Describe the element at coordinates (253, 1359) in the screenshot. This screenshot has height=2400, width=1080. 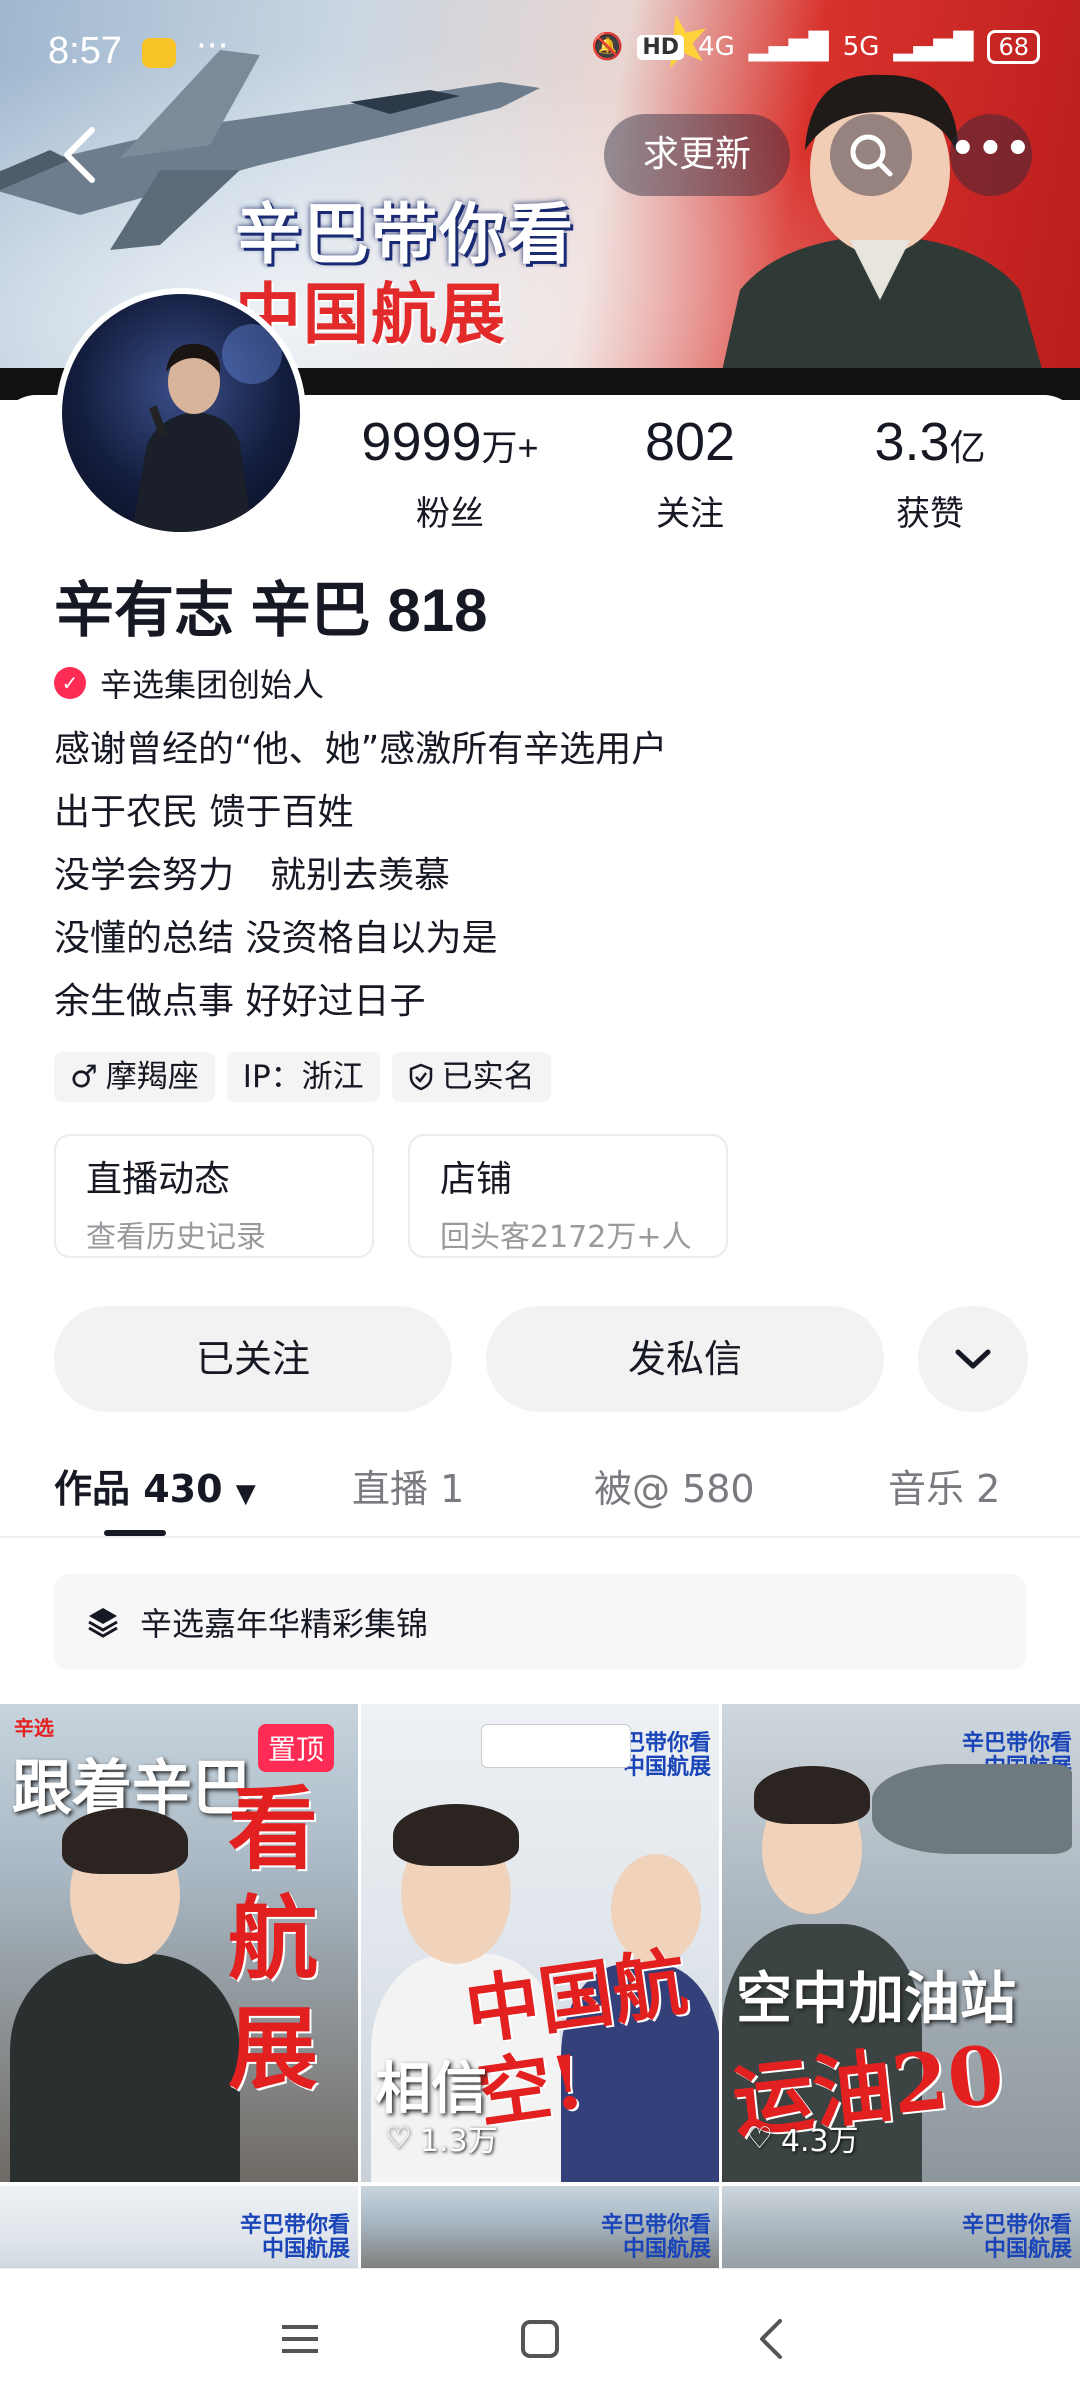
I see `followed-button: 已关注` at that location.